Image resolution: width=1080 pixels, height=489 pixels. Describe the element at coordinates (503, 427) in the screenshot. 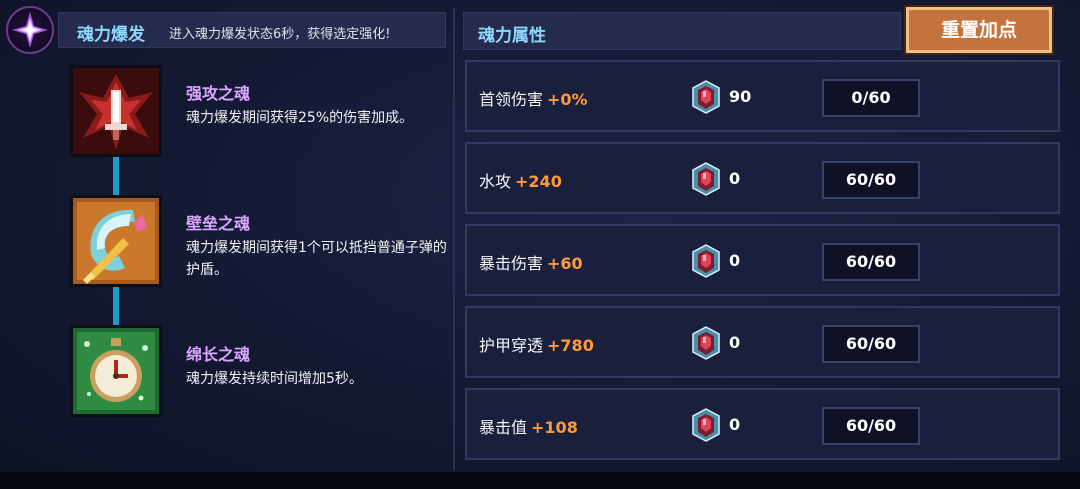

I see `attribute-name: 暴击值` at that location.